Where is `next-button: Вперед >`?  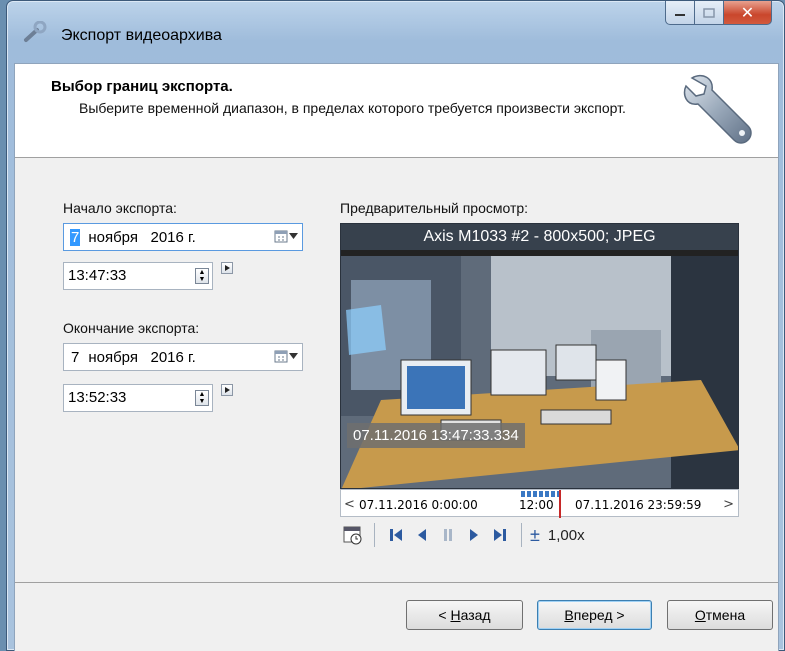
next-button: Вперед > is located at coordinates (594, 615).